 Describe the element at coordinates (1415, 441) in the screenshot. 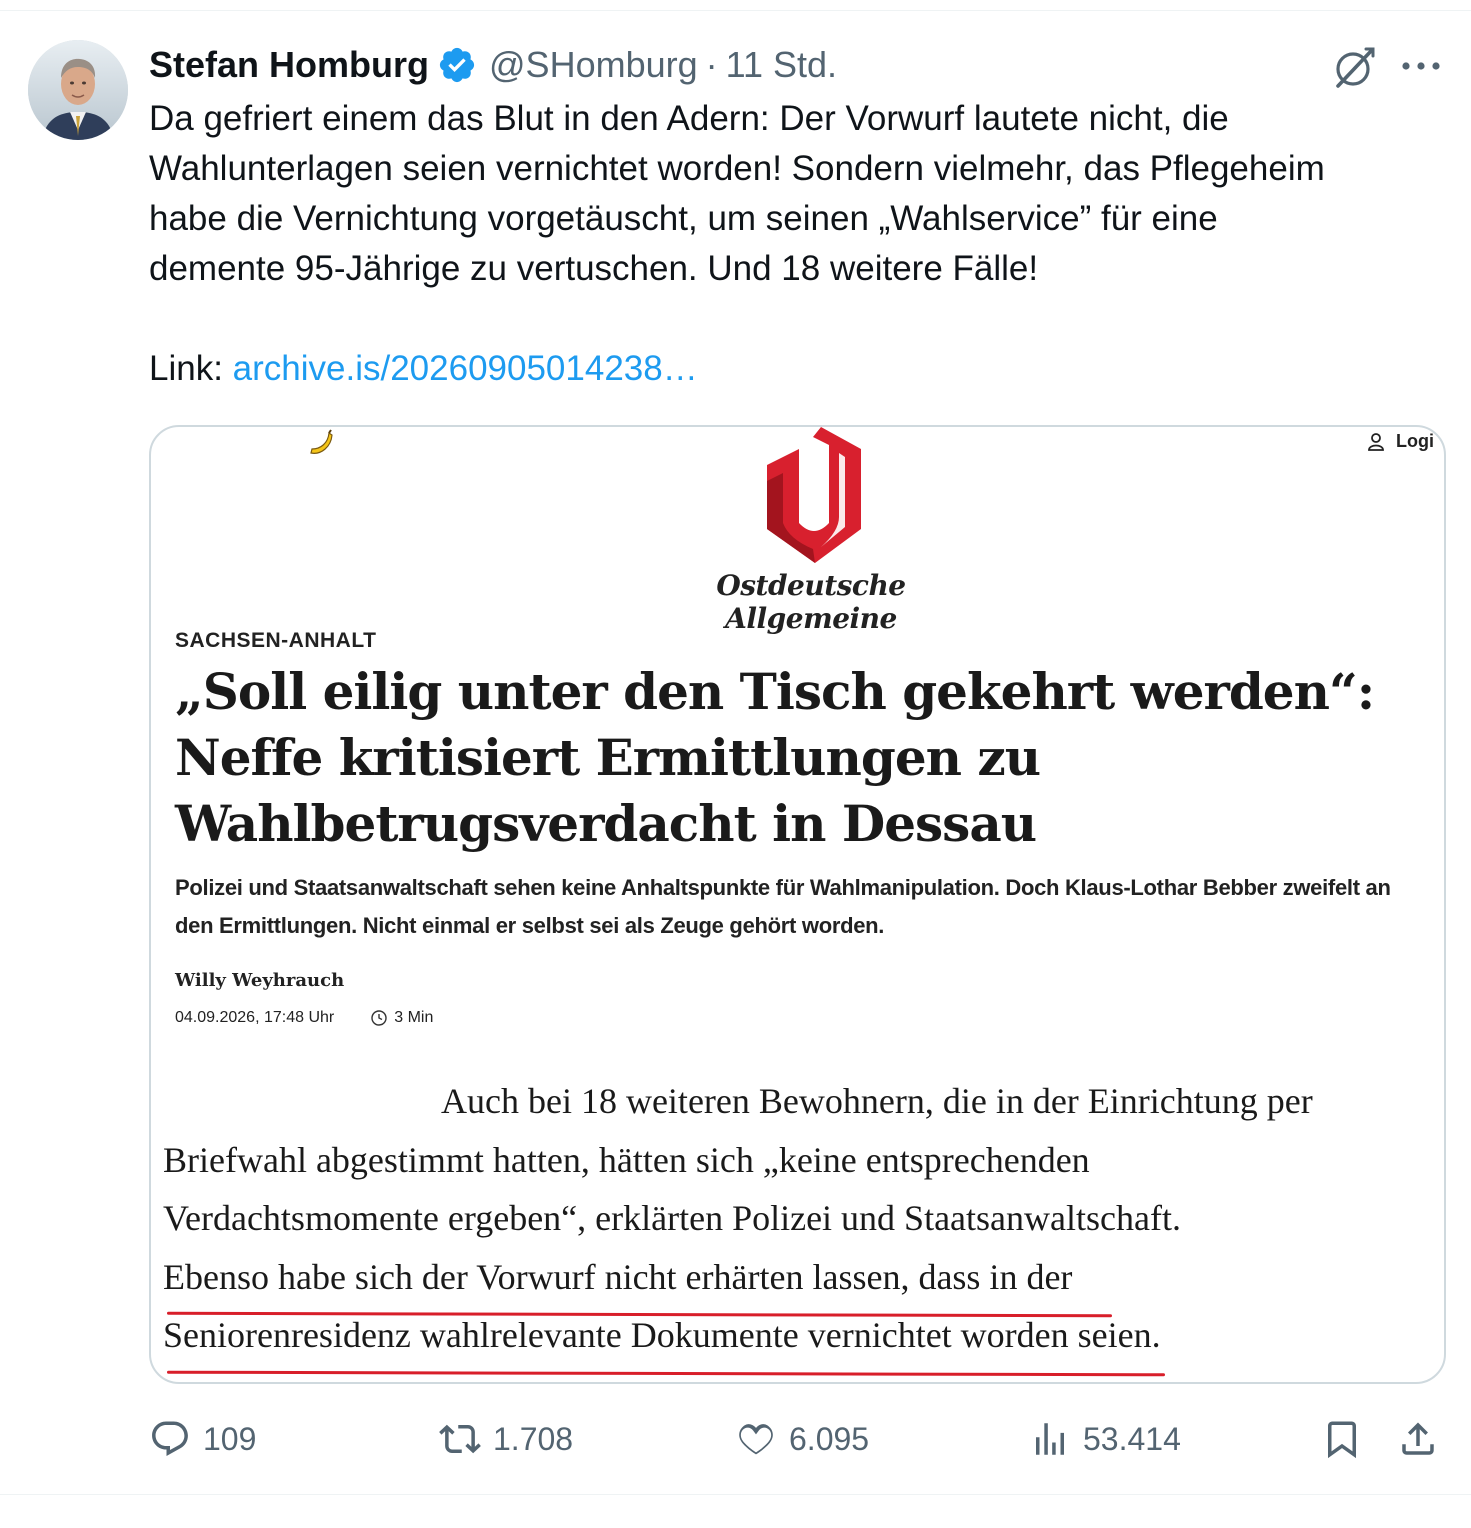

I see `login-label: Logi` at that location.